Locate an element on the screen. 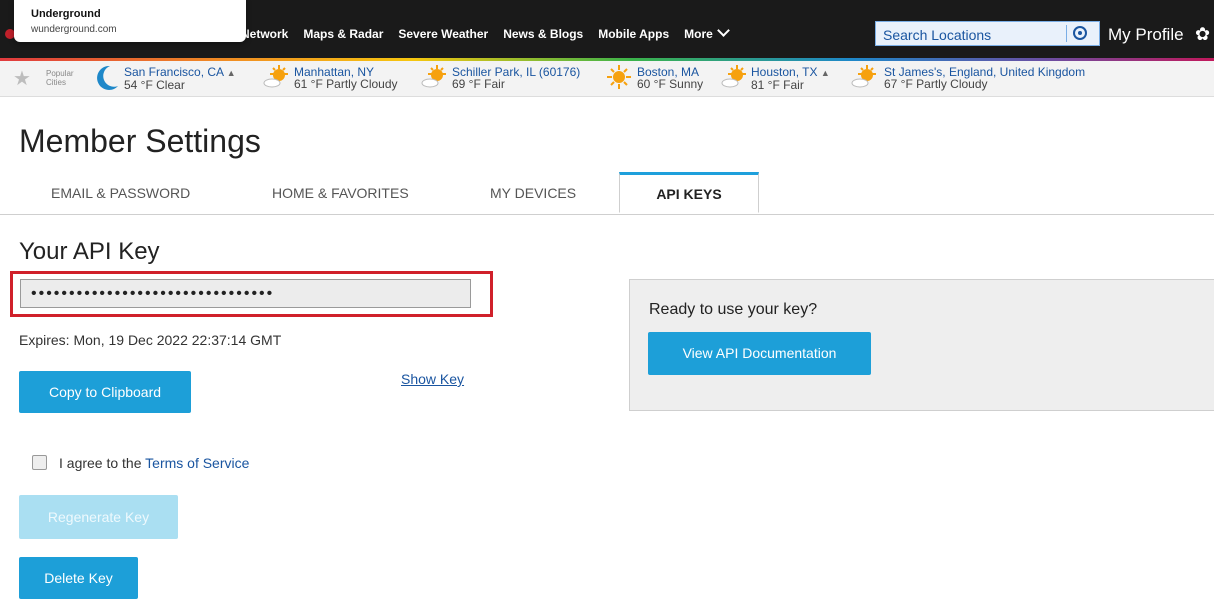 The height and width of the screenshot is (599, 1214). moon-icon is located at coordinates (107, 77).